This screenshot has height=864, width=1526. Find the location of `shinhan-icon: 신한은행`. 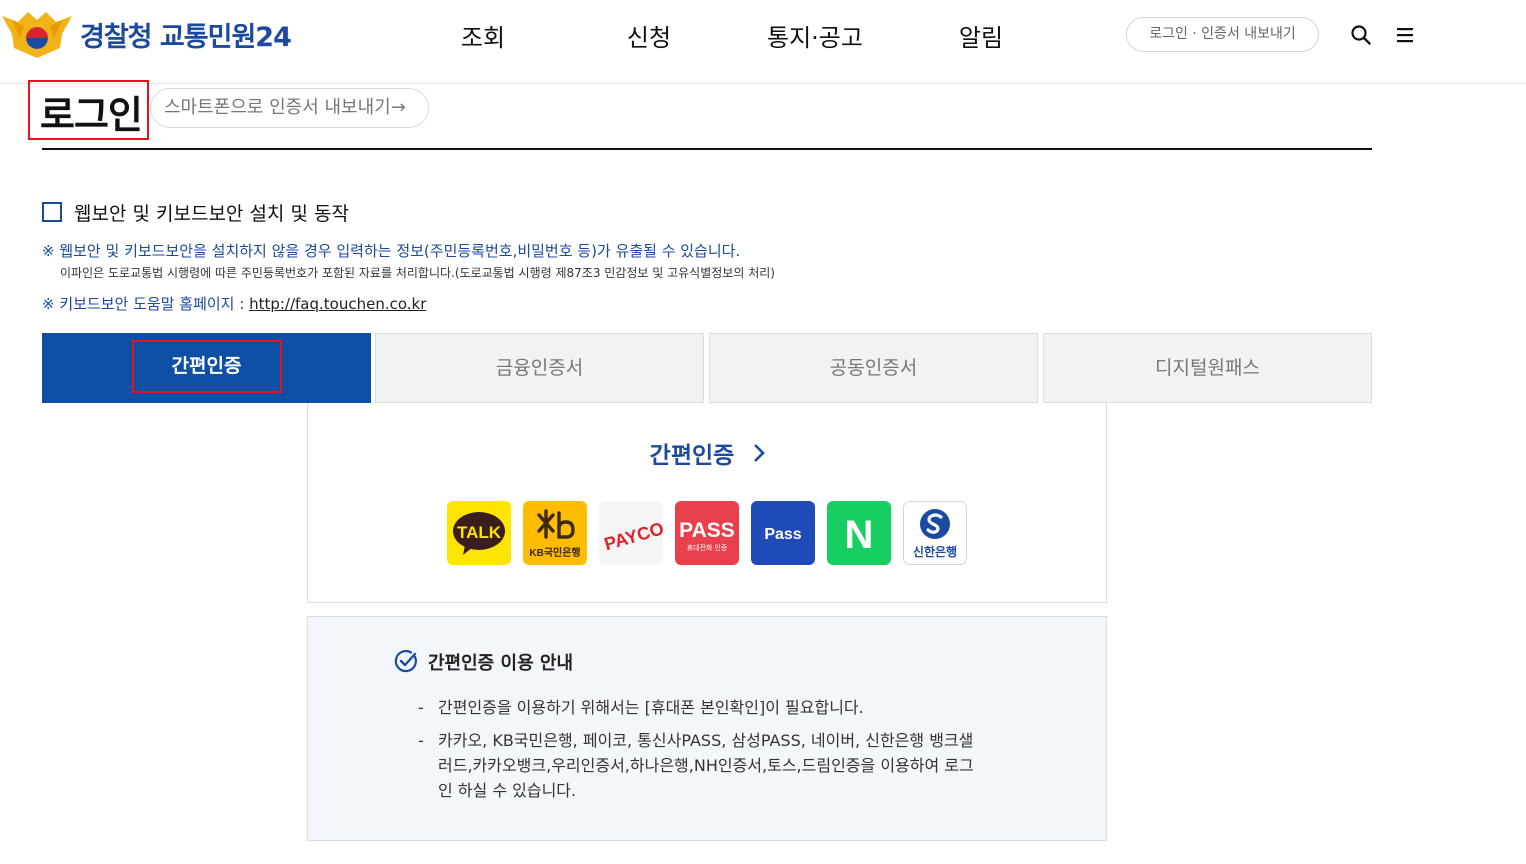

shinhan-icon: 신한은행 is located at coordinates (935, 533).